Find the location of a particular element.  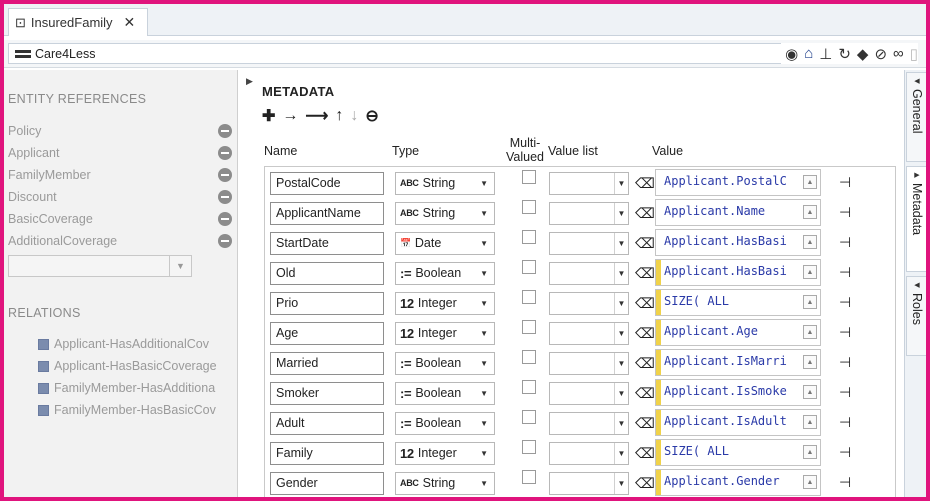

arrow-right-icon: → is located at coordinates (290, 116).